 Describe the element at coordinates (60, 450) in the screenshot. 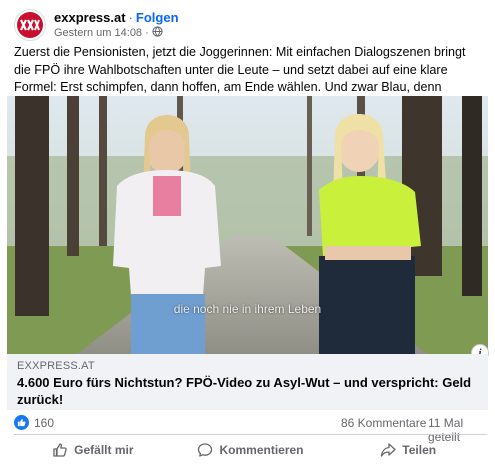

I see `thumbs-up-icon` at that location.